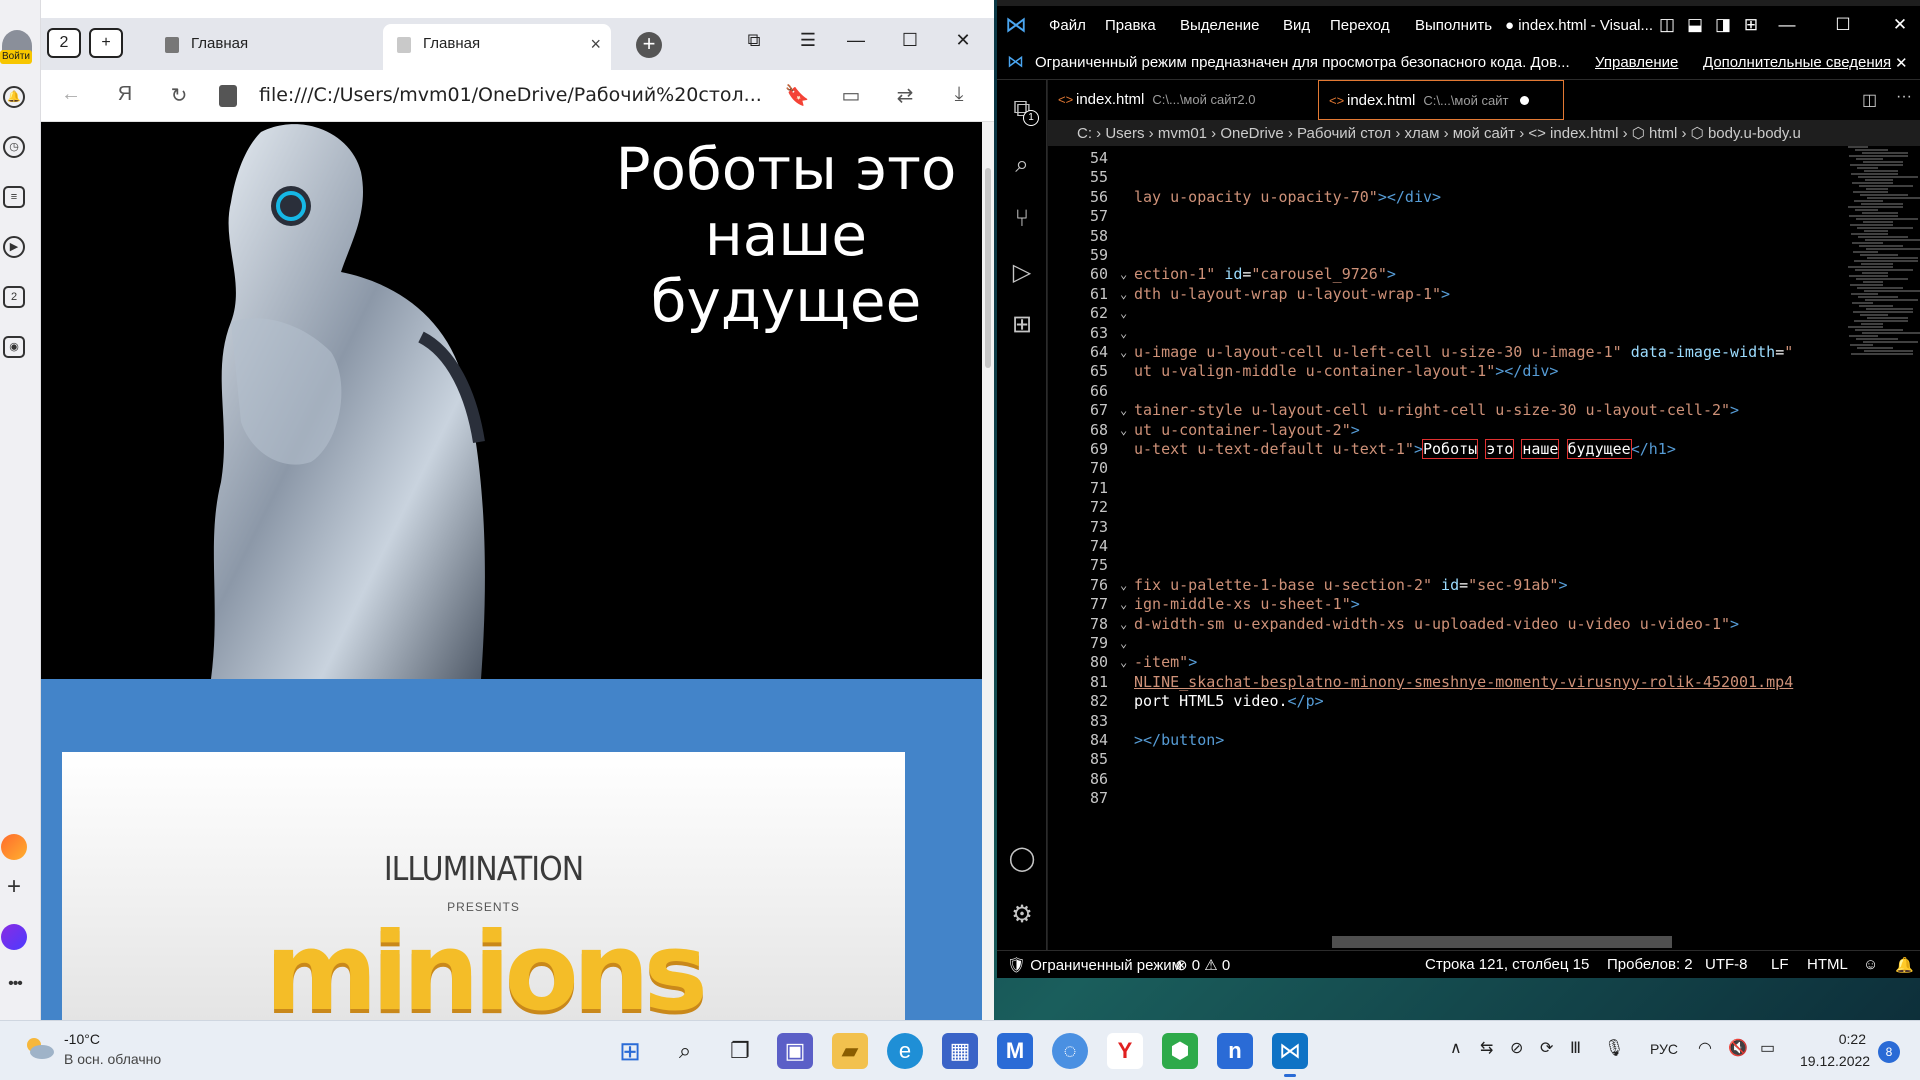 The height and width of the screenshot is (1080, 1920). I want to click on tab-home-1: Главная, so click(271, 47).